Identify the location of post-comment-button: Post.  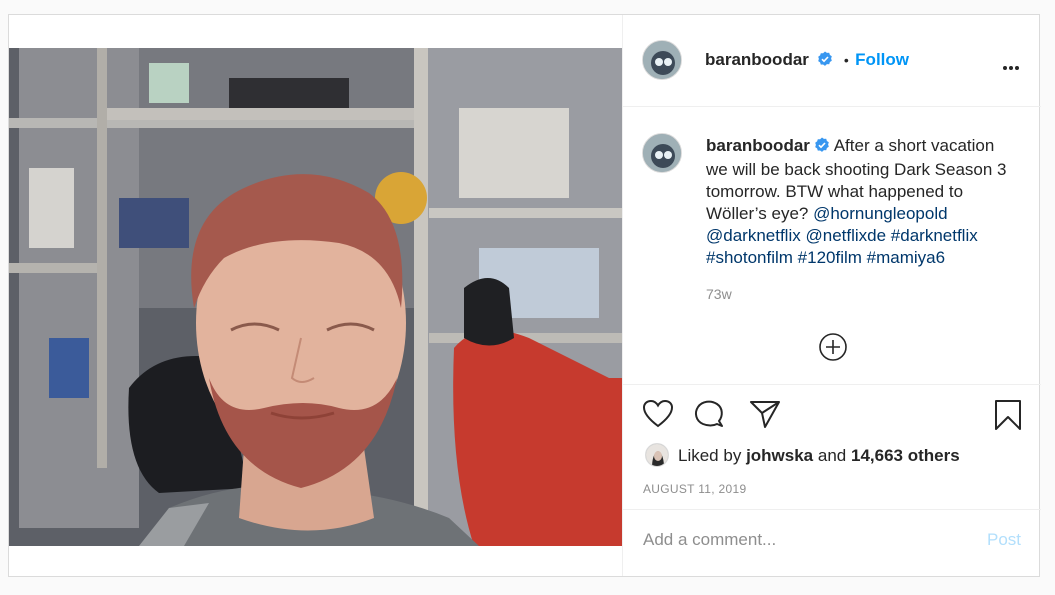
(1004, 540).